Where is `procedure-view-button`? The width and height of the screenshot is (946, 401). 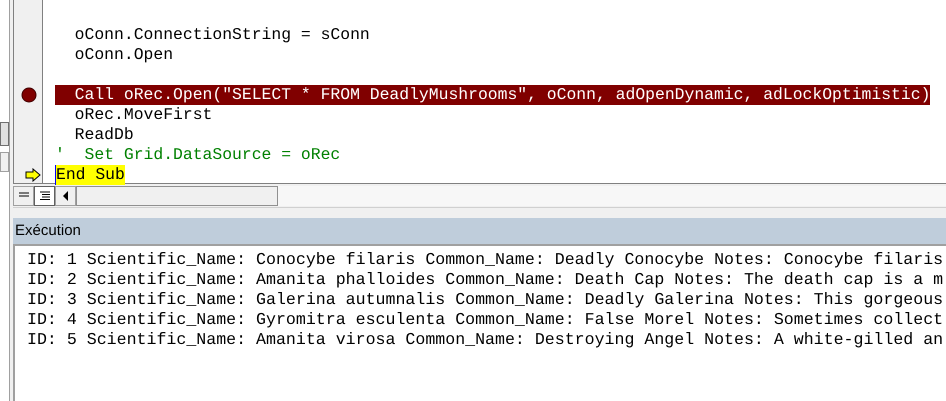 procedure-view-button is located at coordinates (23, 196).